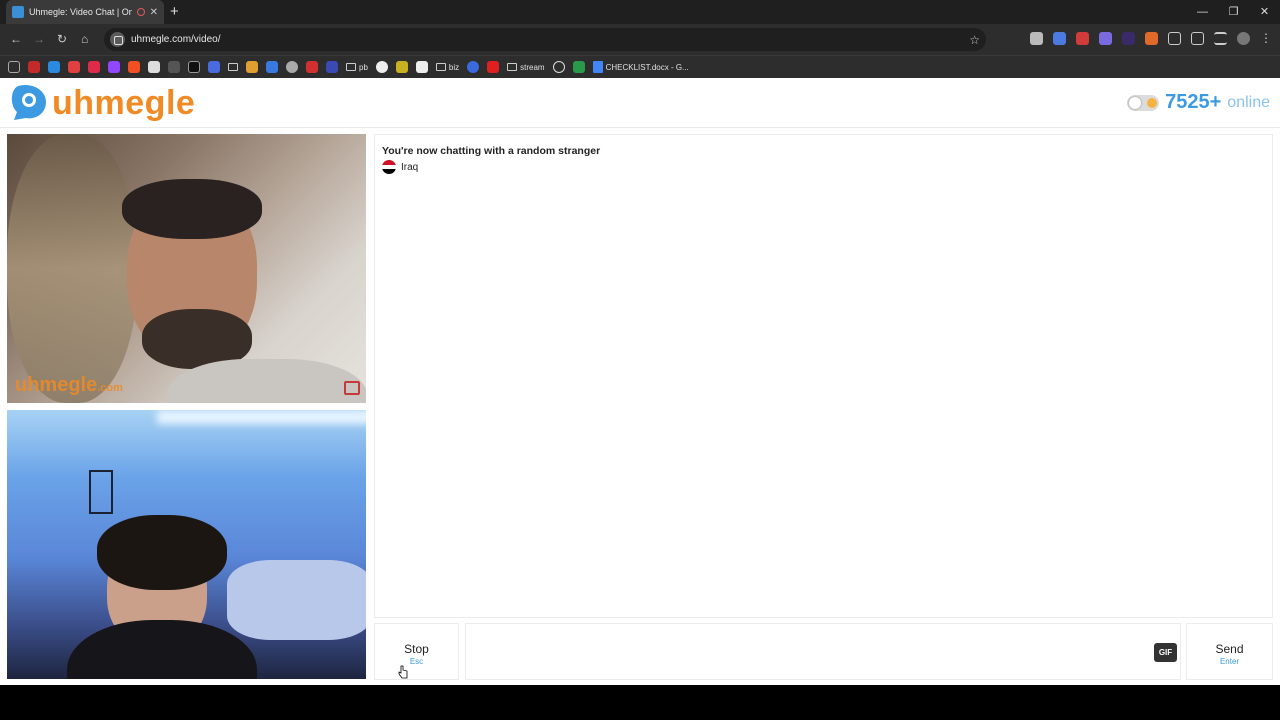  What do you see at coordinates (389, 167) in the screenshot?
I see `iraq-flag-icon` at bounding box center [389, 167].